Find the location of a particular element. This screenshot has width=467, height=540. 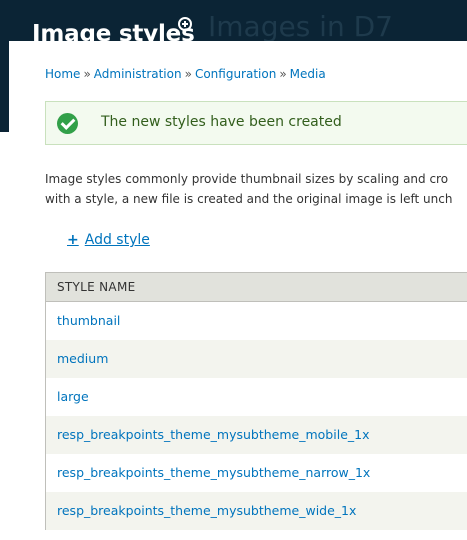

breadcrumb-home: Home is located at coordinates (62, 74).